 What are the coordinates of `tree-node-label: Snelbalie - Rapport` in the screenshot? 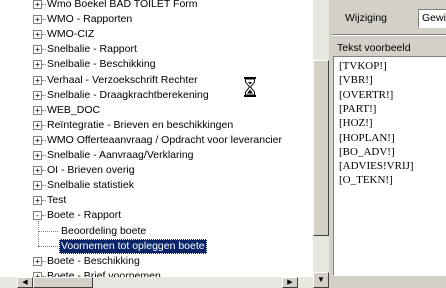 It's located at (92, 49).